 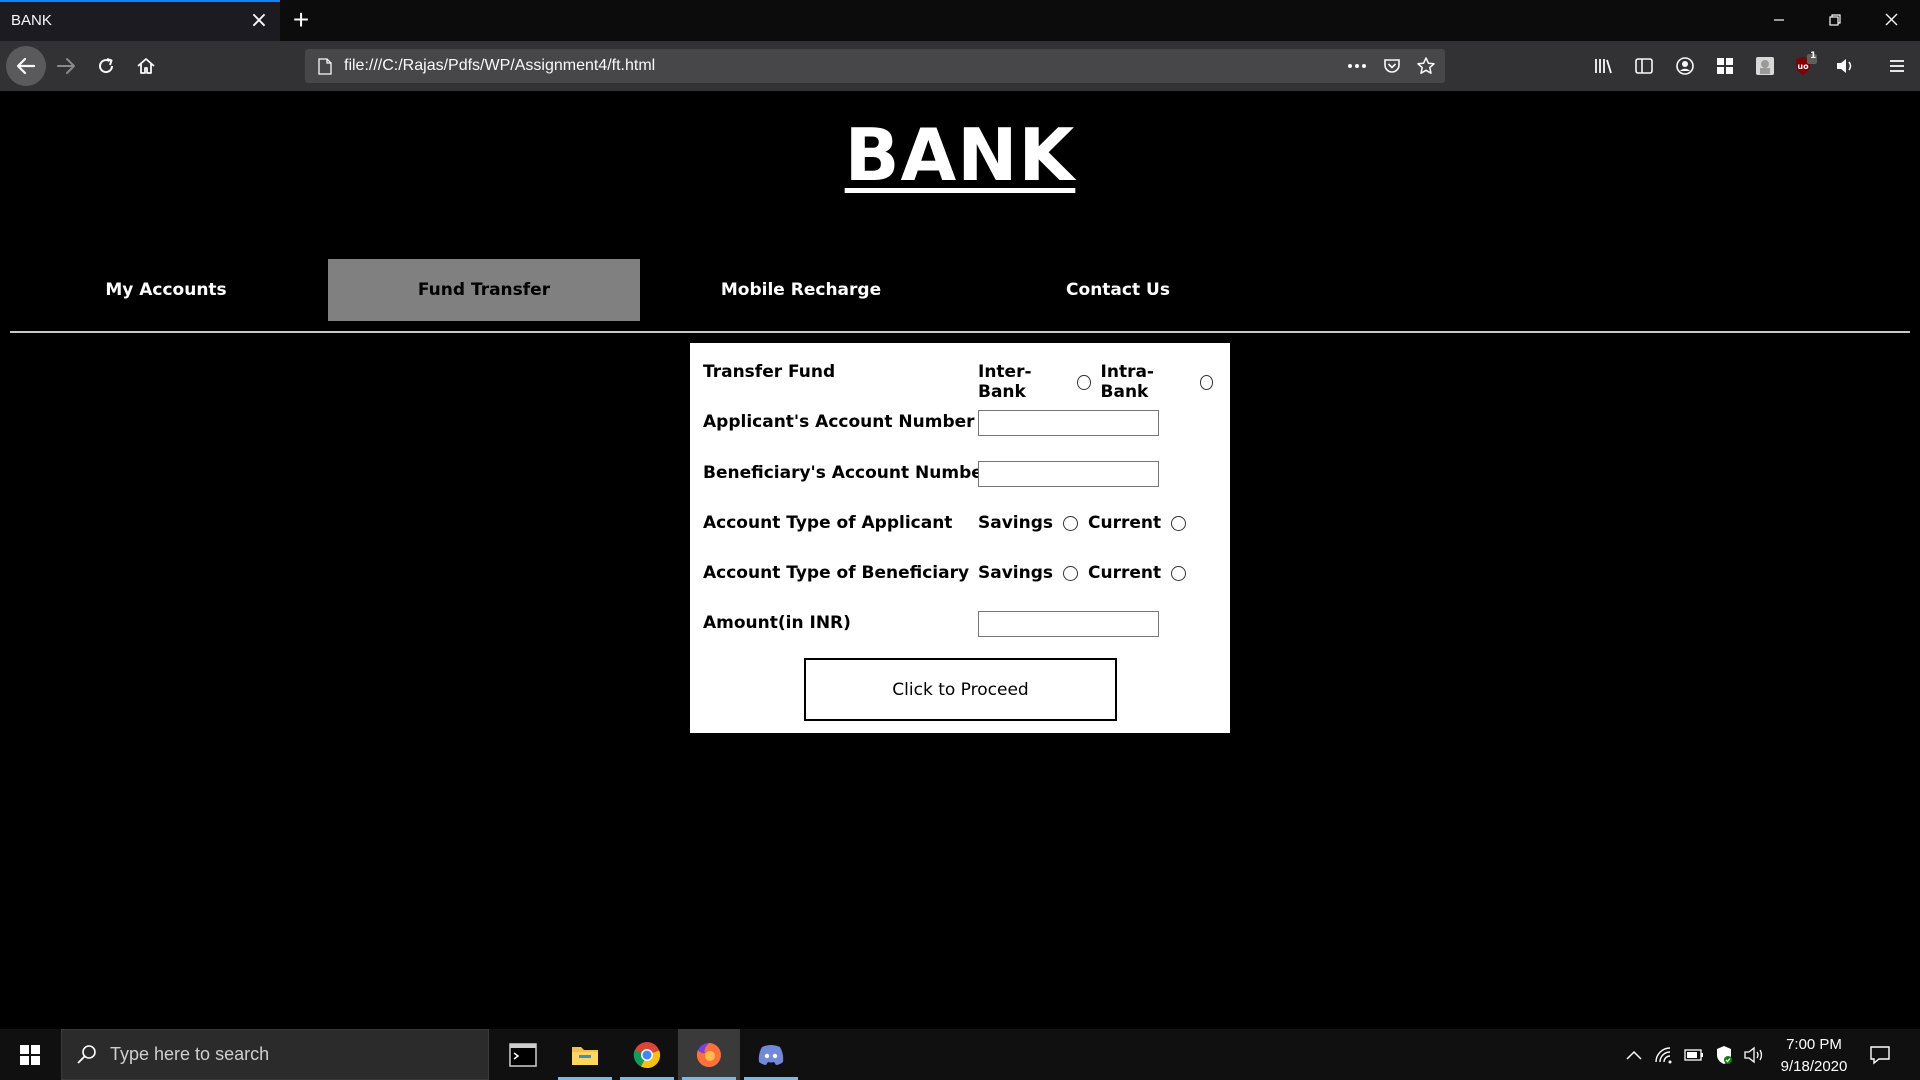 I want to click on nav-tab-label: Contact Us, so click(x=1118, y=290).